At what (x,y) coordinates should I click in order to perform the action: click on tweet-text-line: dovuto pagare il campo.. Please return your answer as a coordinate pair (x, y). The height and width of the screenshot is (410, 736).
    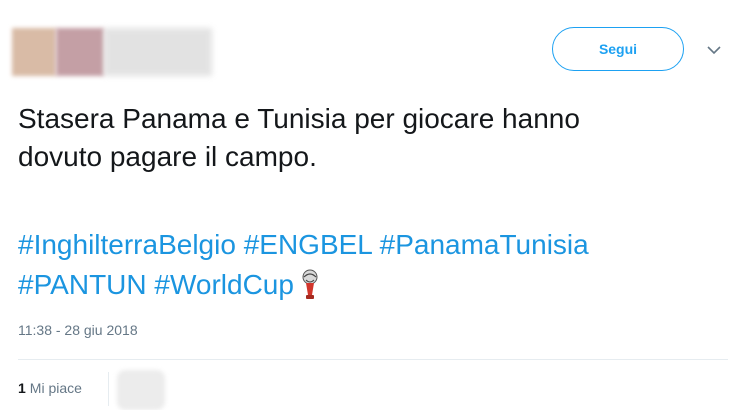
    Looking at the image, I should click on (167, 156).